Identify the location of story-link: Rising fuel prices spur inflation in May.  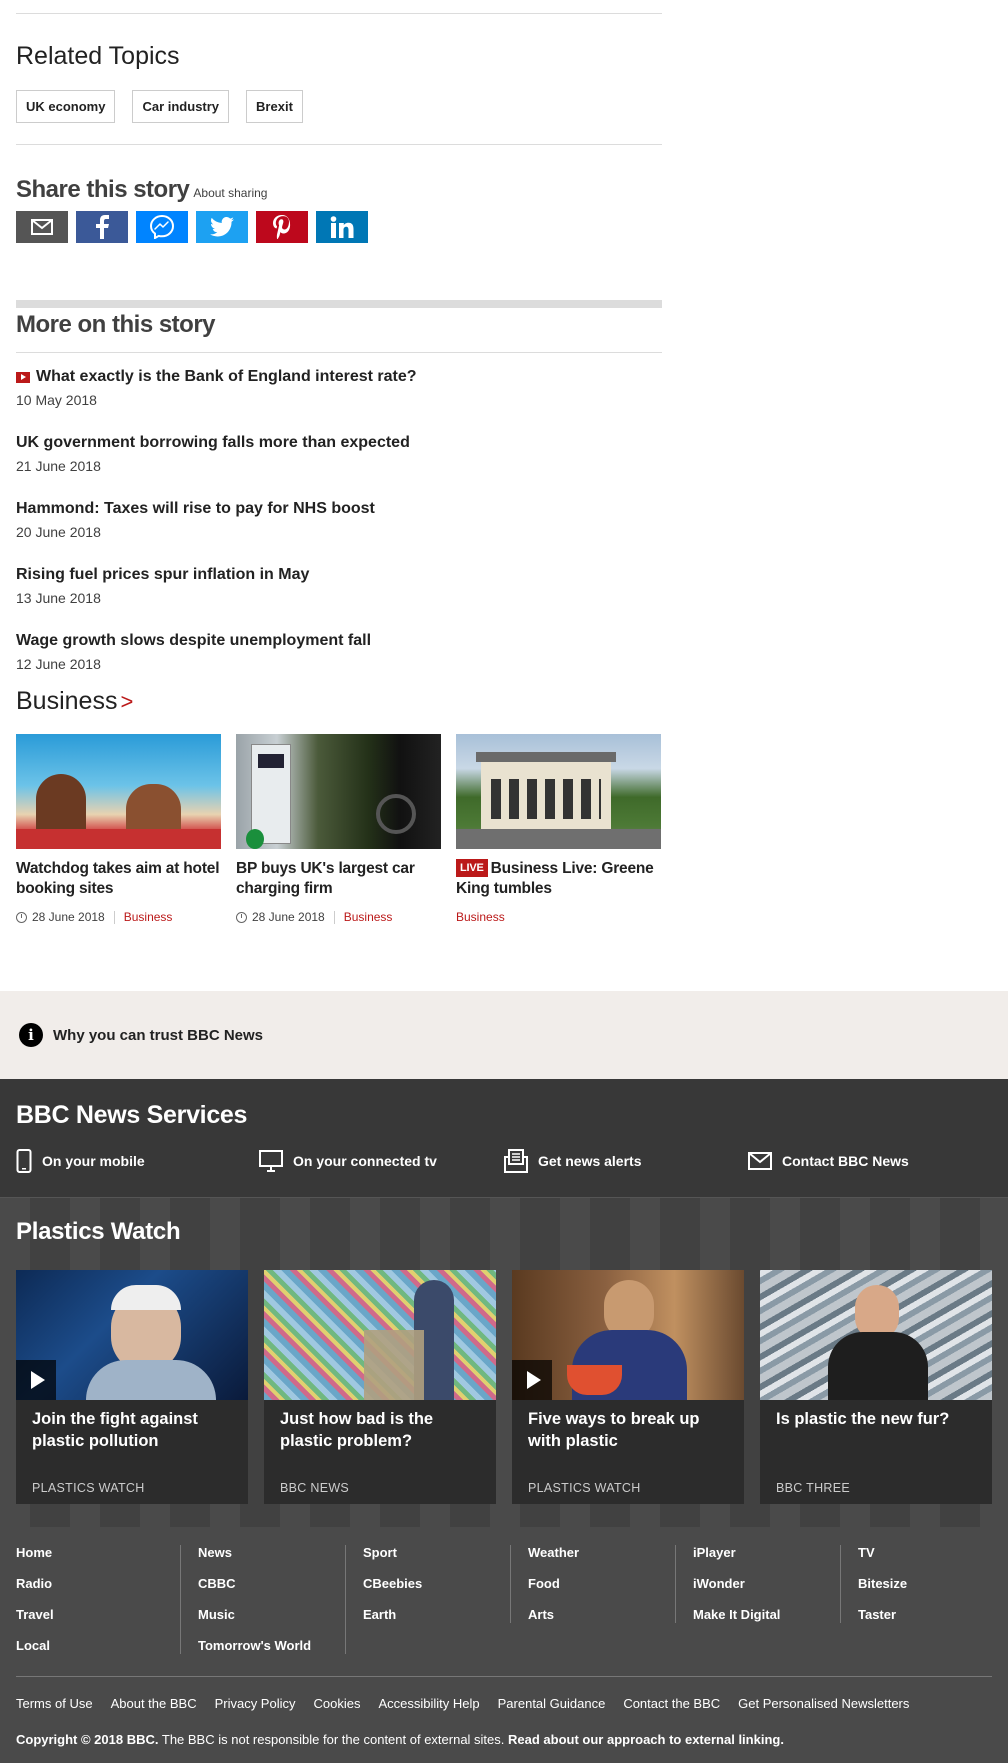
(162, 575).